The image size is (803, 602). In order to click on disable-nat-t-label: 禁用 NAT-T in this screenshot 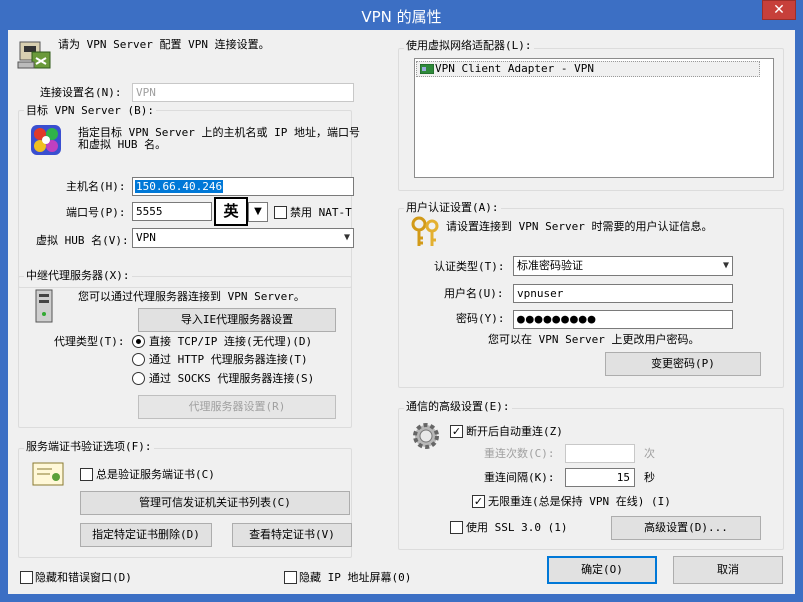, I will do `click(321, 212)`.